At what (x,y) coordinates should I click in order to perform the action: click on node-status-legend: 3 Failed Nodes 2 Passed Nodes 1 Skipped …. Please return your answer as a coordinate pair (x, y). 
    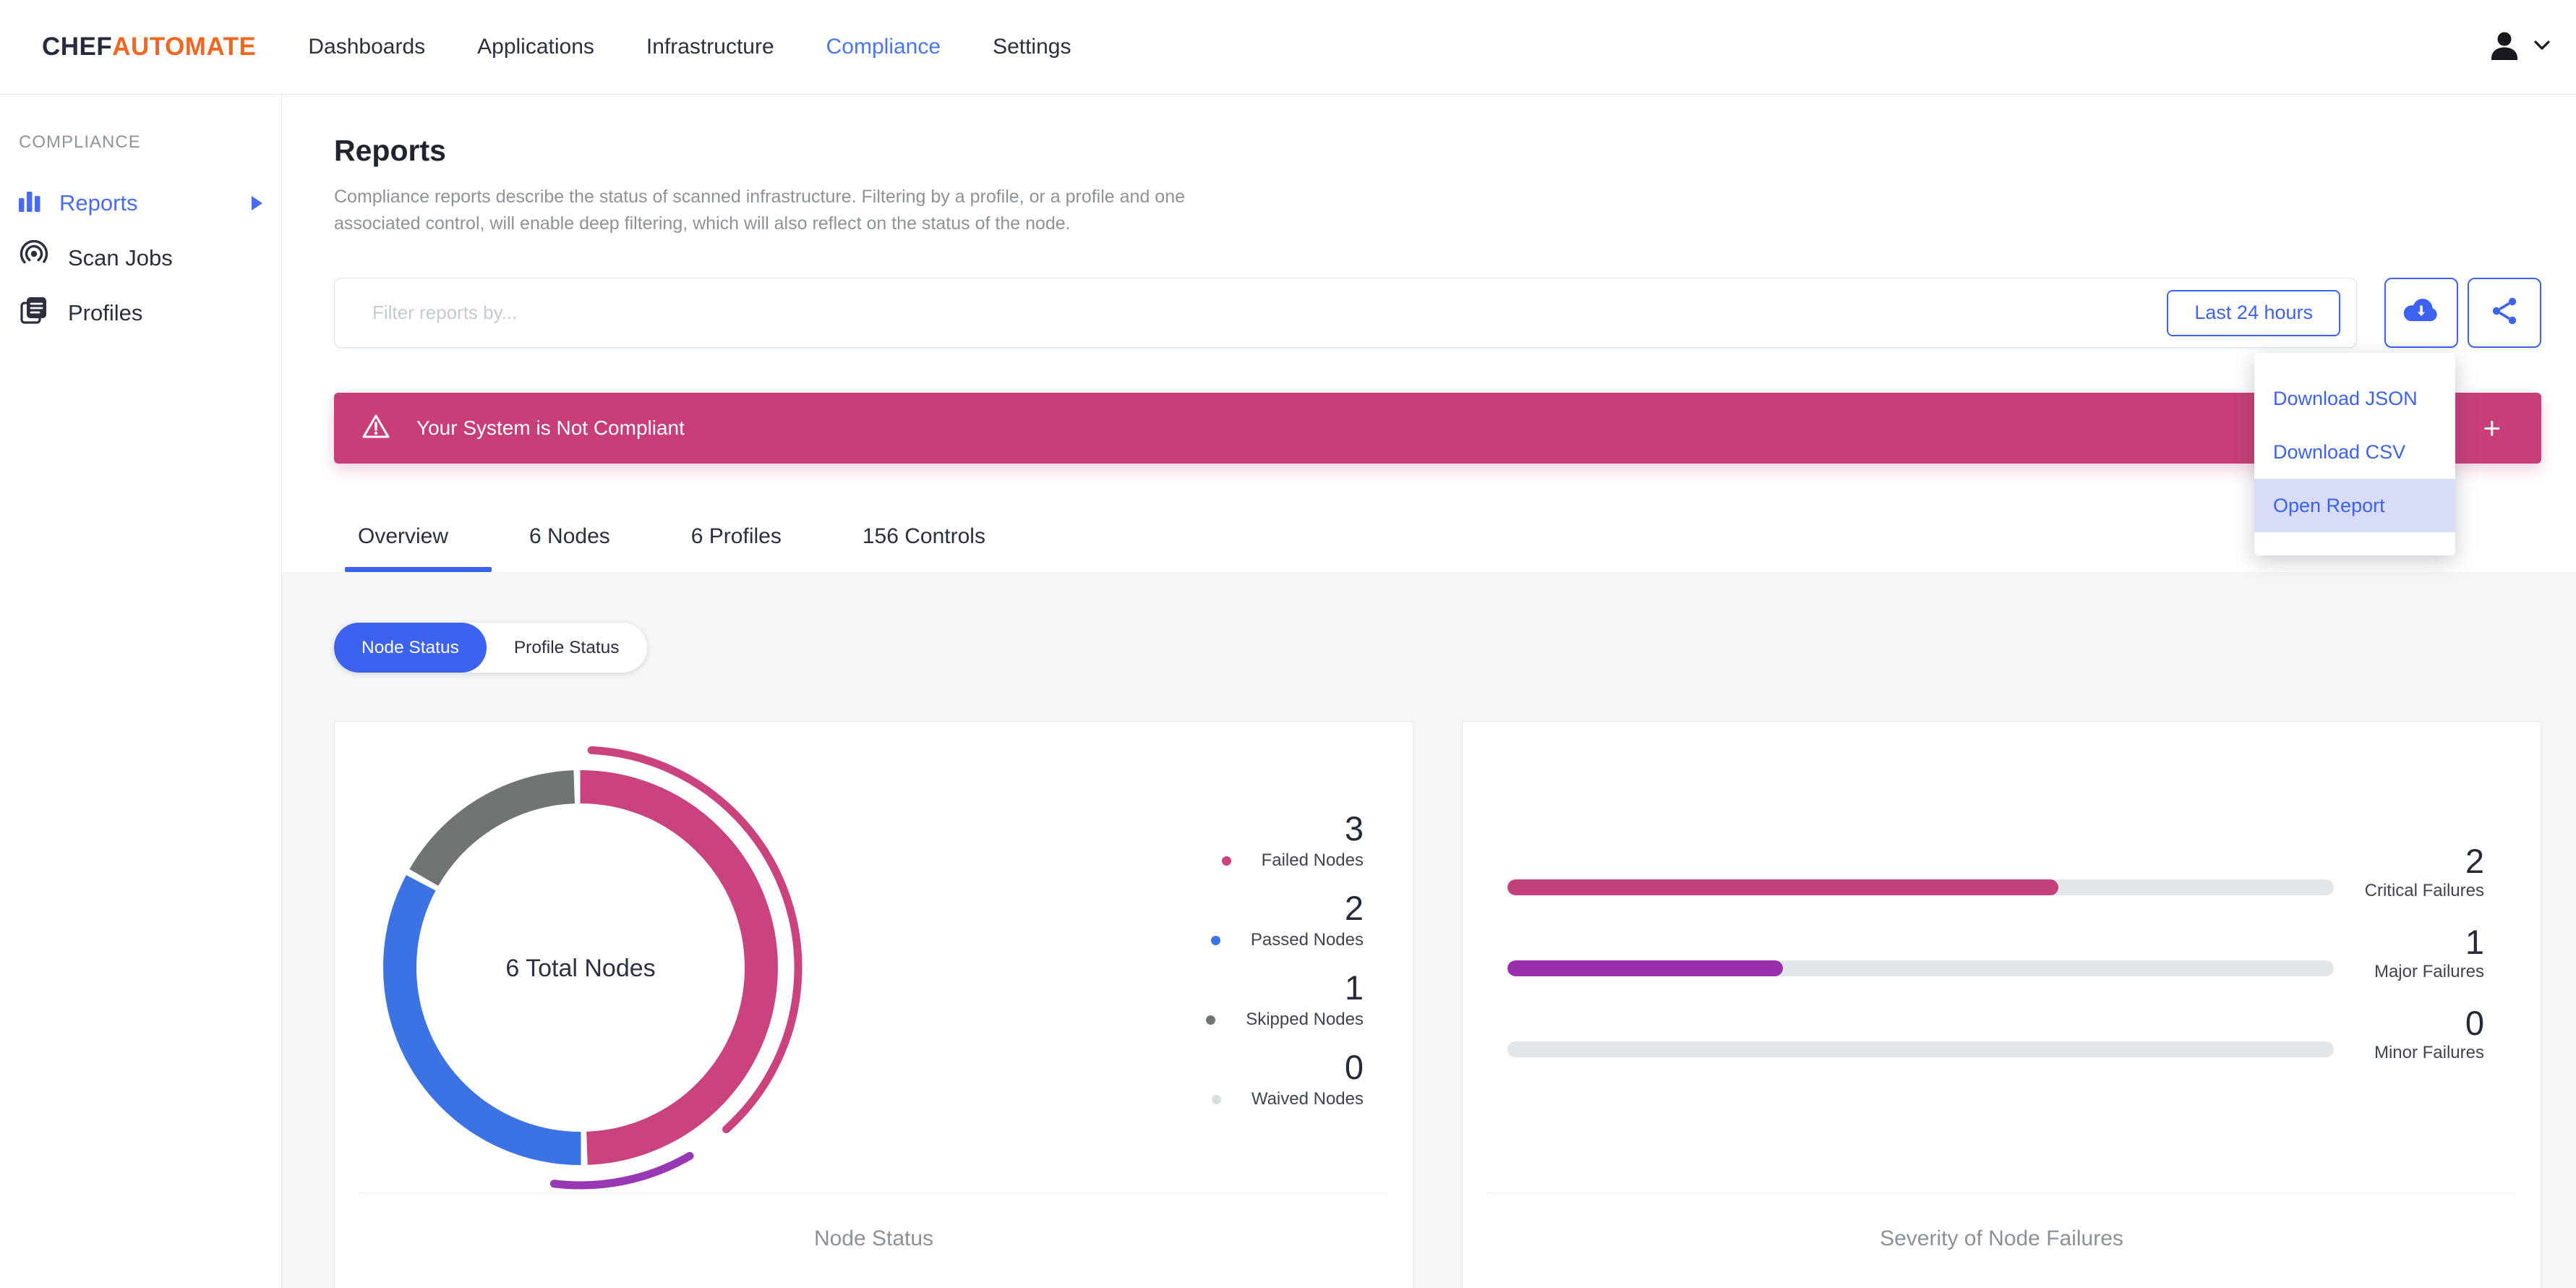
    Looking at the image, I should click on (1285, 969).